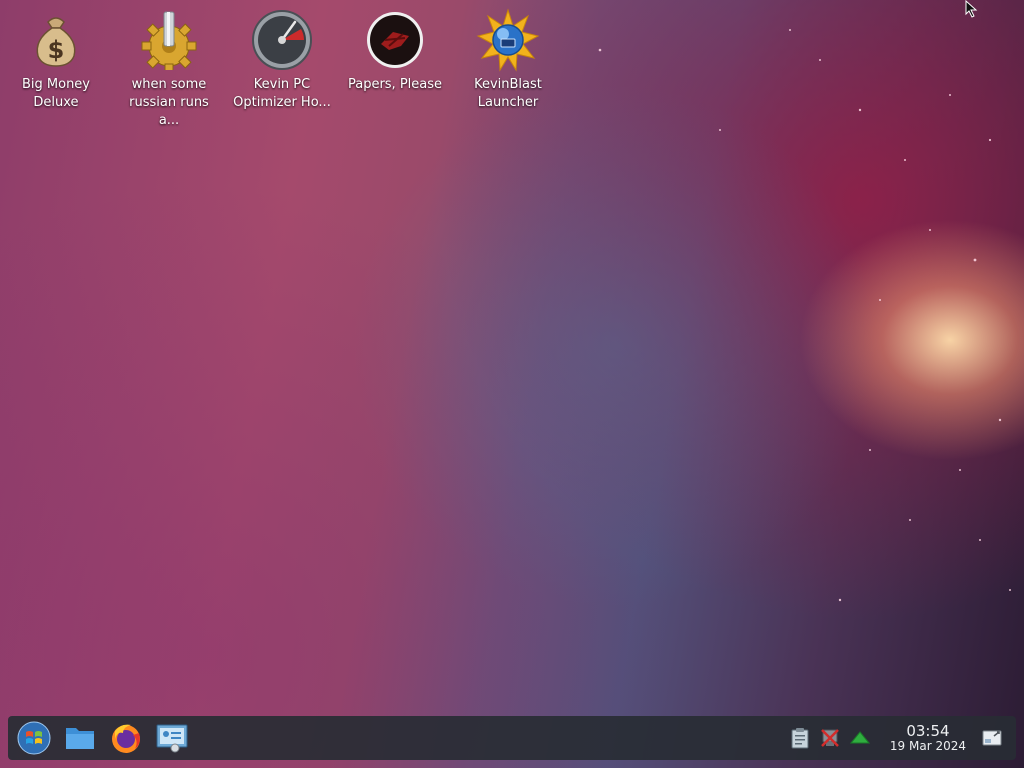 This screenshot has height=768, width=1024. Describe the element at coordinates (928, 731) in the screenshot. I see `clock-time: 03:54` at that location.